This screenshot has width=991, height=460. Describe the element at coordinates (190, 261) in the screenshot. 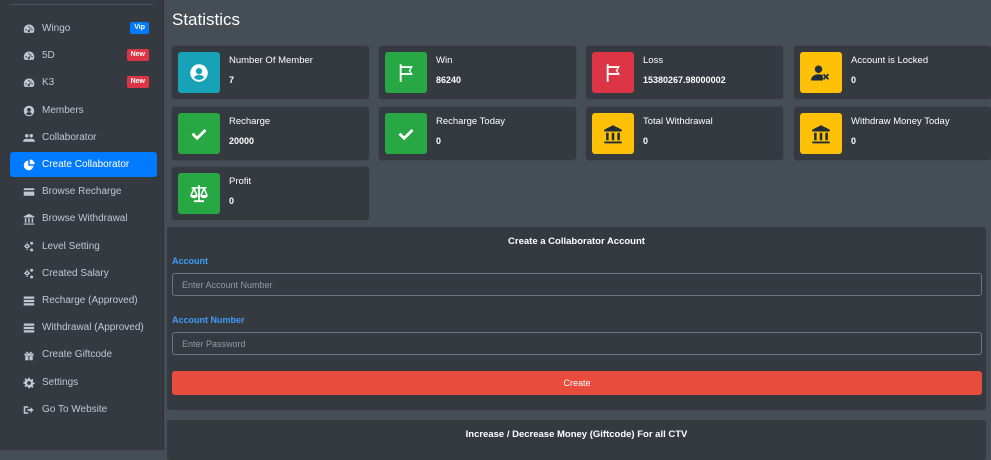

I see `account-label: Account` at that location.